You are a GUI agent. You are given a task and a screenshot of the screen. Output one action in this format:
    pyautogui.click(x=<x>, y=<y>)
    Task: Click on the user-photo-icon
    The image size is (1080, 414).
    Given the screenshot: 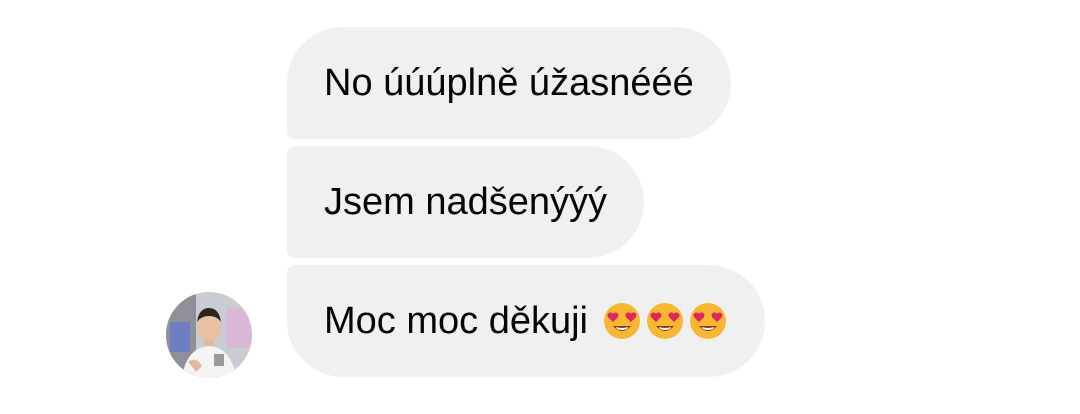 What is the action you would take?
    pyautogui.click(x=209, y=335)
    